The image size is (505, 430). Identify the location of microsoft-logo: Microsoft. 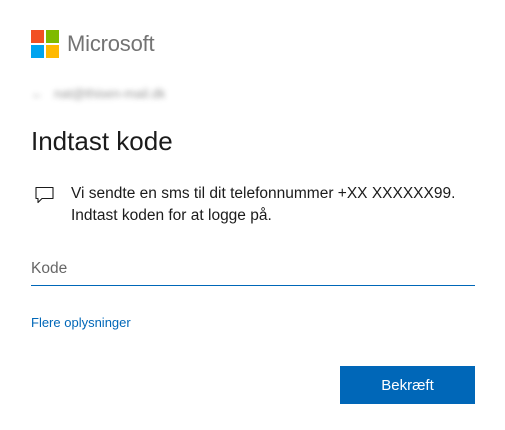
(93, 44).